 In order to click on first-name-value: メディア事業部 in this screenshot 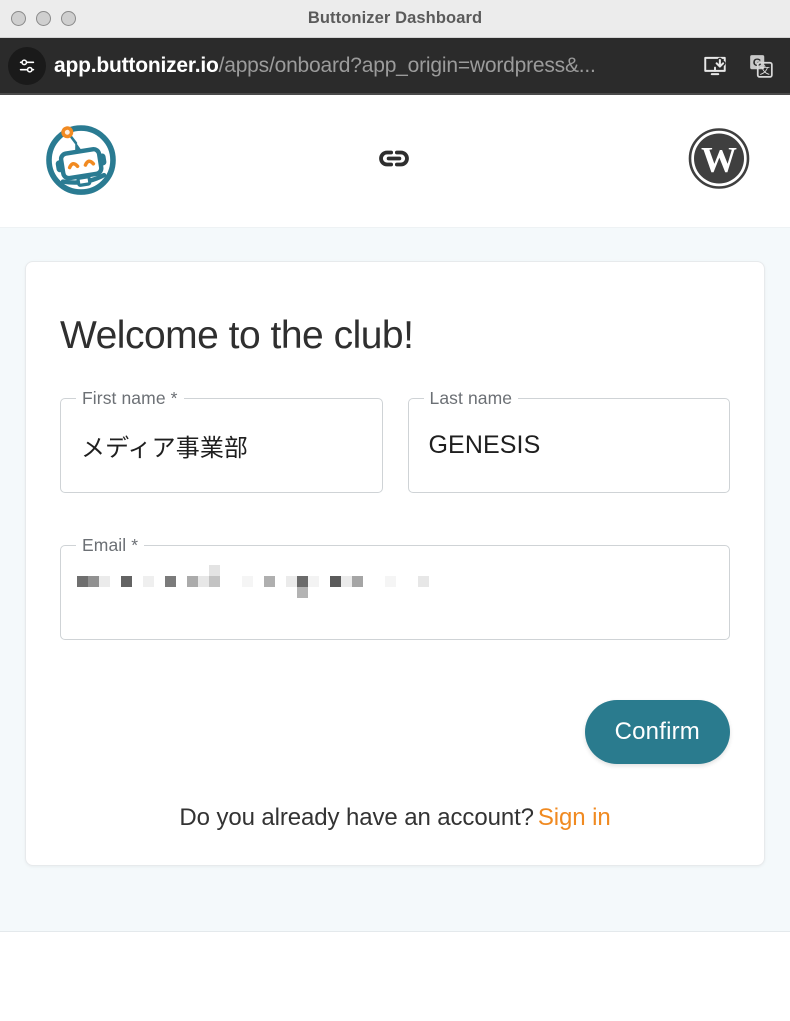, I will do `click(165, 448)`.